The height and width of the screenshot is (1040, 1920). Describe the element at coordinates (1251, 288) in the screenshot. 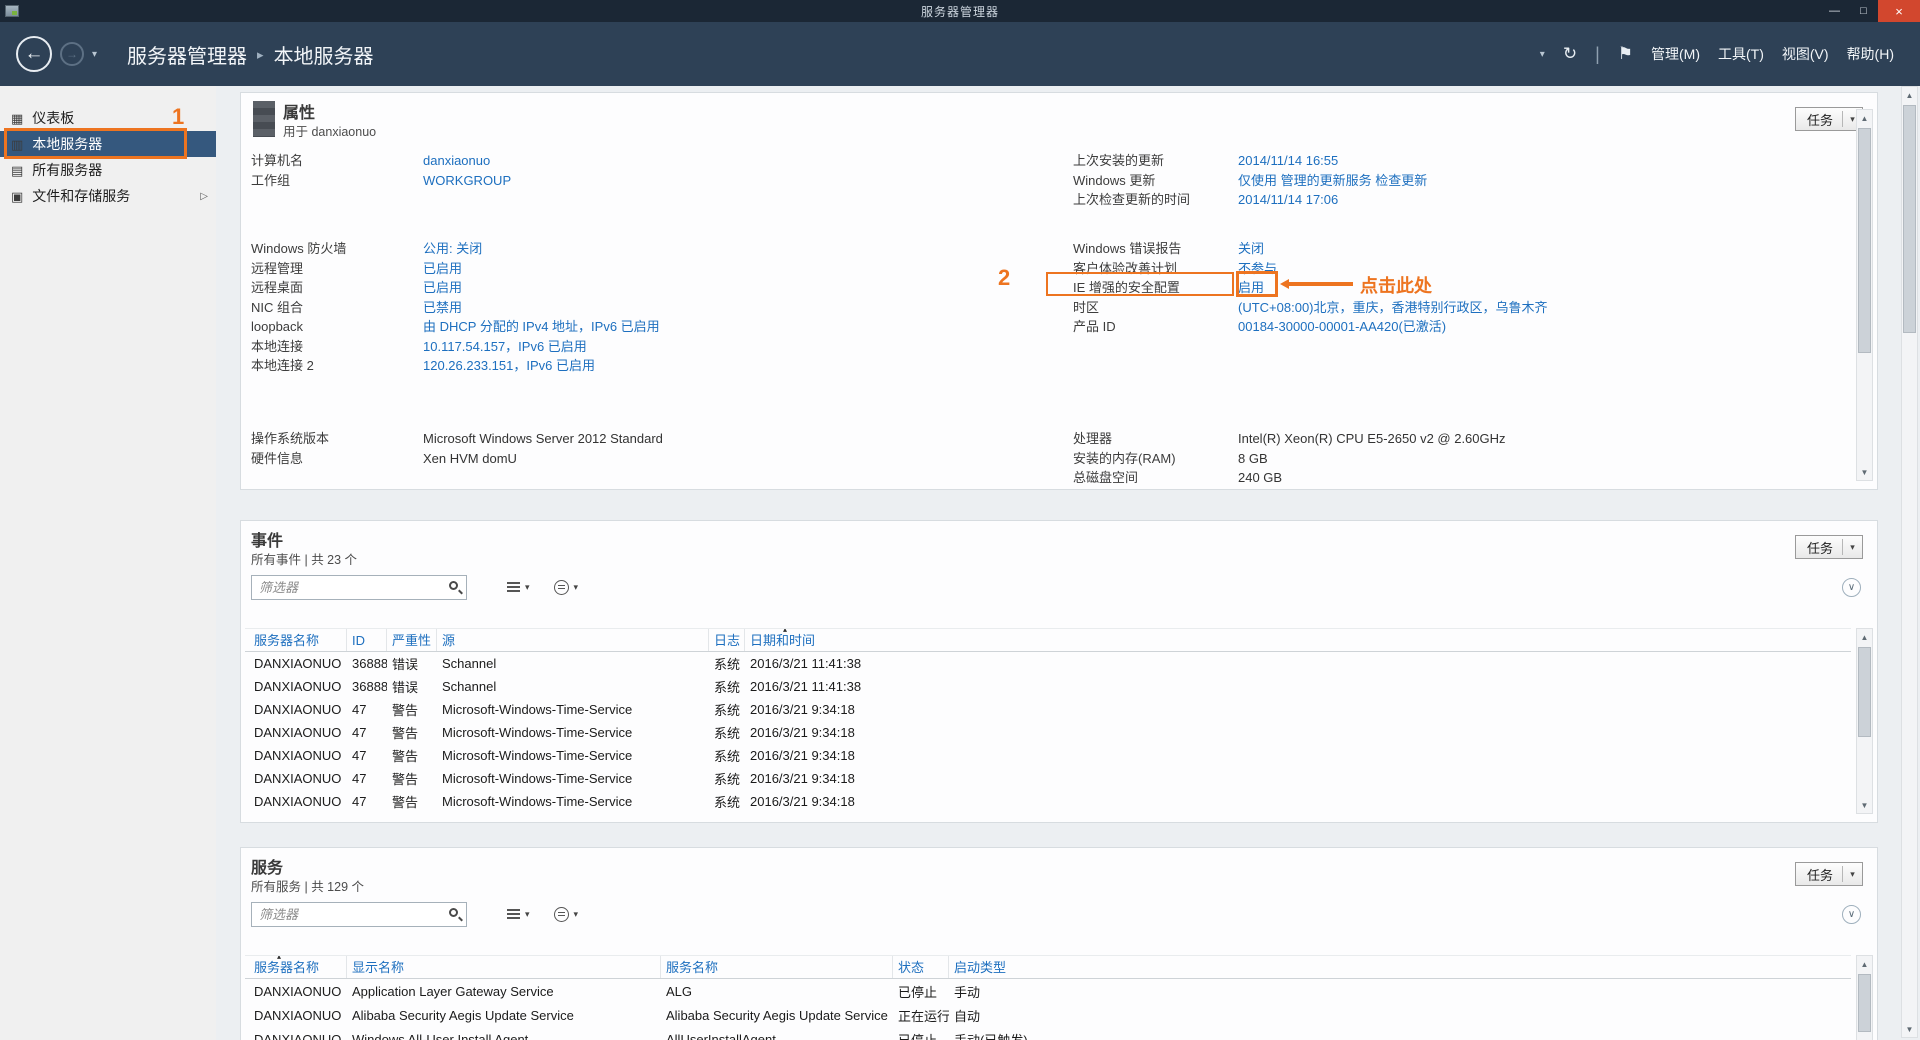

I see `ie-enhanced-security-value-link: 启用` at that location.